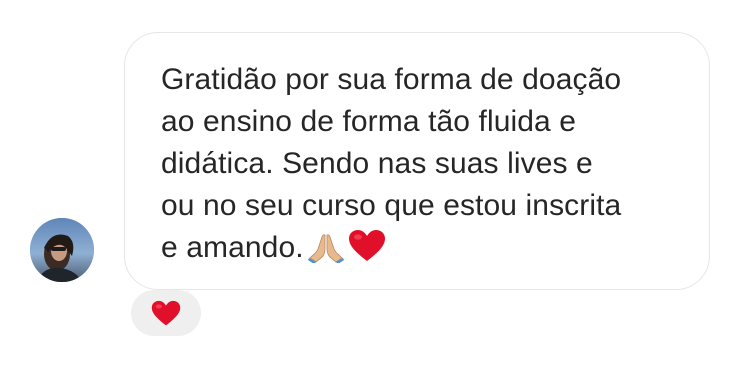  What do you see at coordinates (391, 79) in the screenshot?
I see `message-line: Gratidão por sua forma de doação` at bounding box center [391, 79].